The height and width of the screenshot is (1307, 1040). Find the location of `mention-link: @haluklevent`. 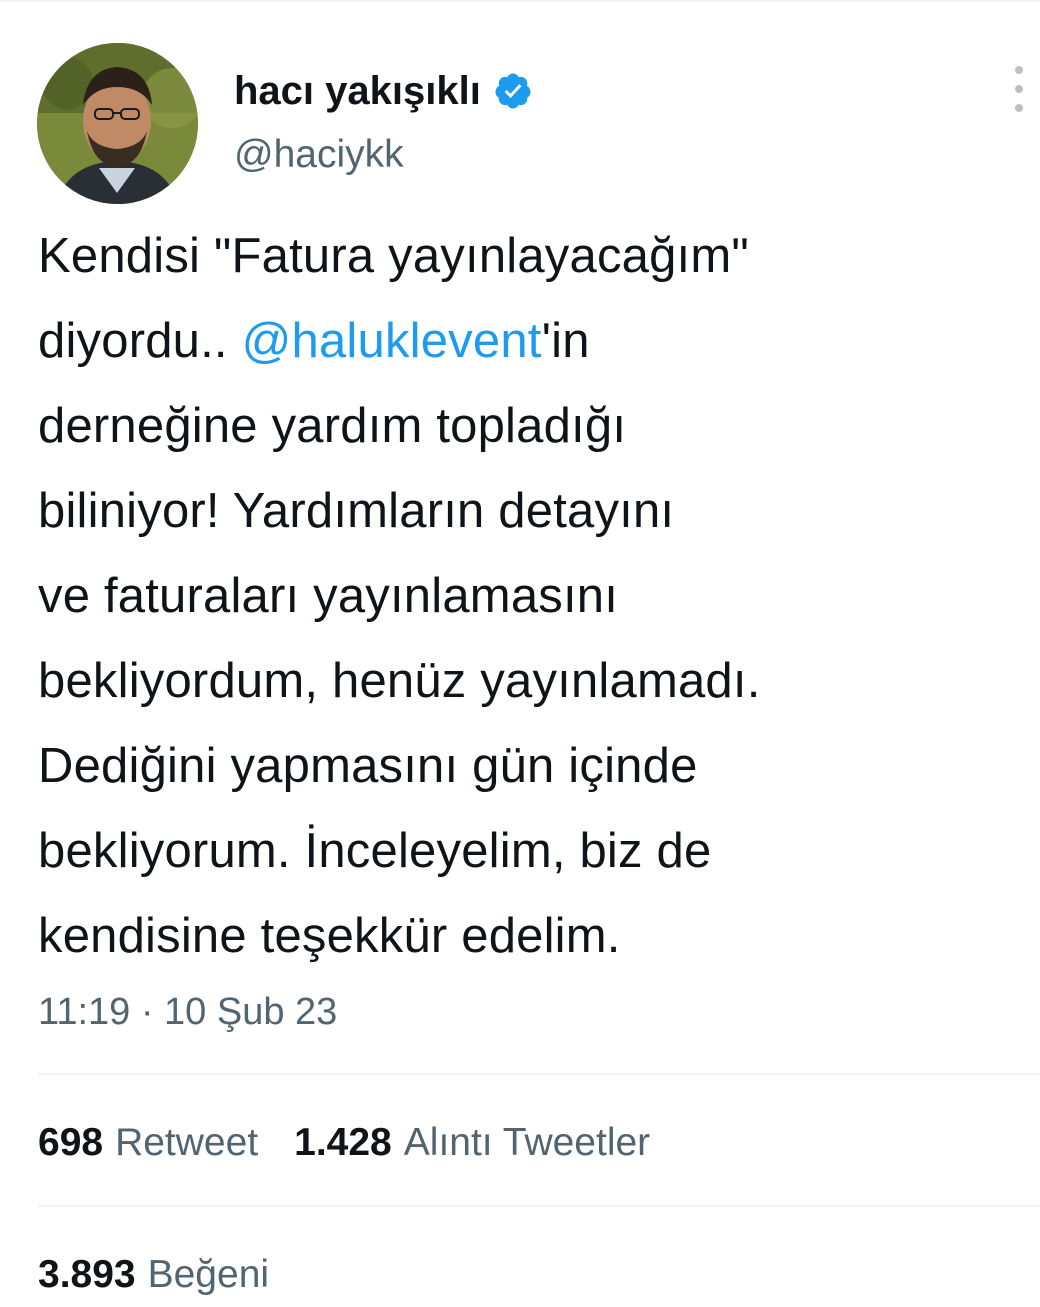

mention-link: @haluklevent is located at coordinates (392, 341).